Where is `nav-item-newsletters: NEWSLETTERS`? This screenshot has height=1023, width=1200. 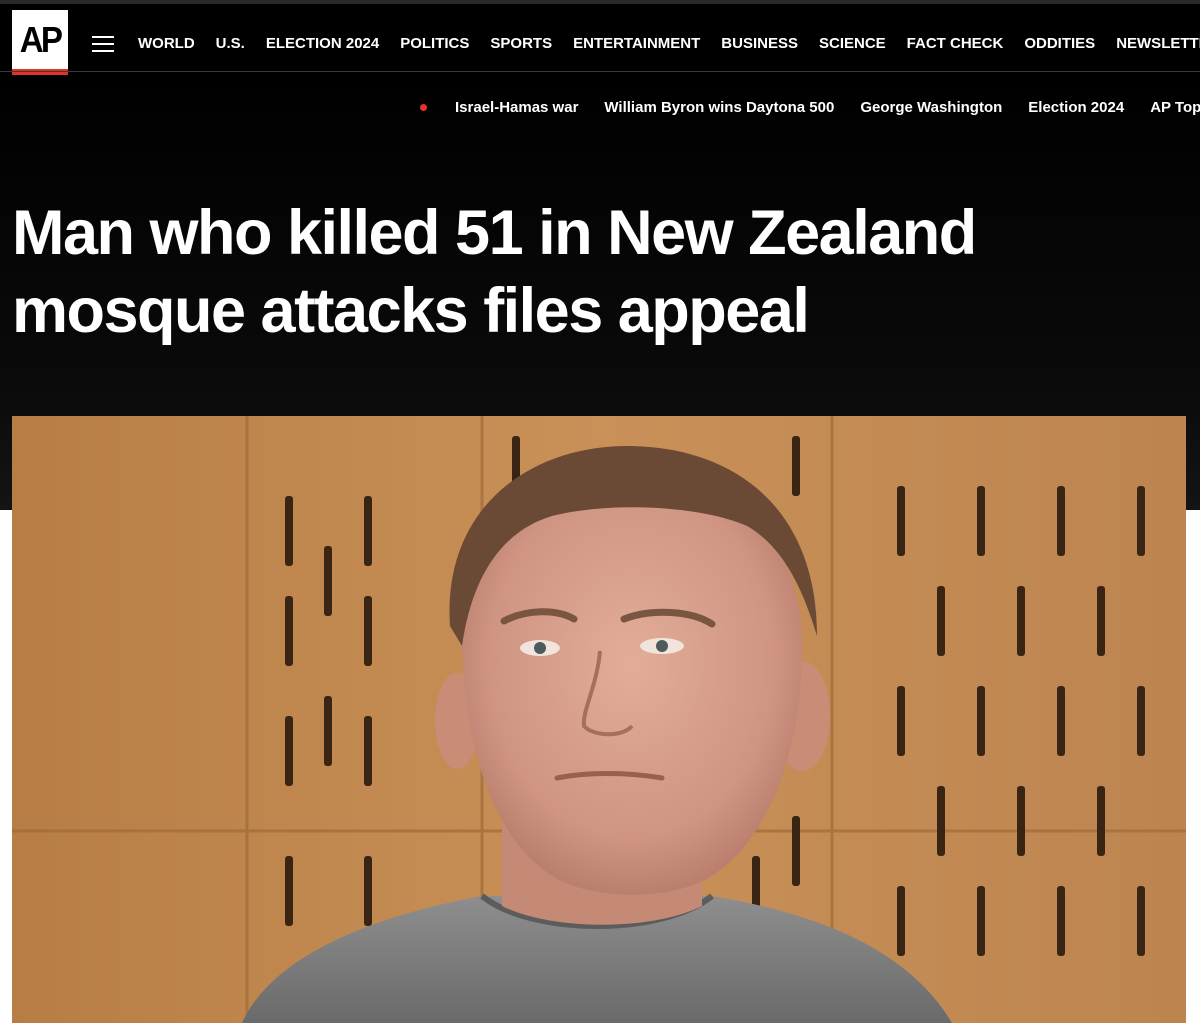
nav-item-newsletters: NEWSLETTERS is located at coordinates (1158, 44).